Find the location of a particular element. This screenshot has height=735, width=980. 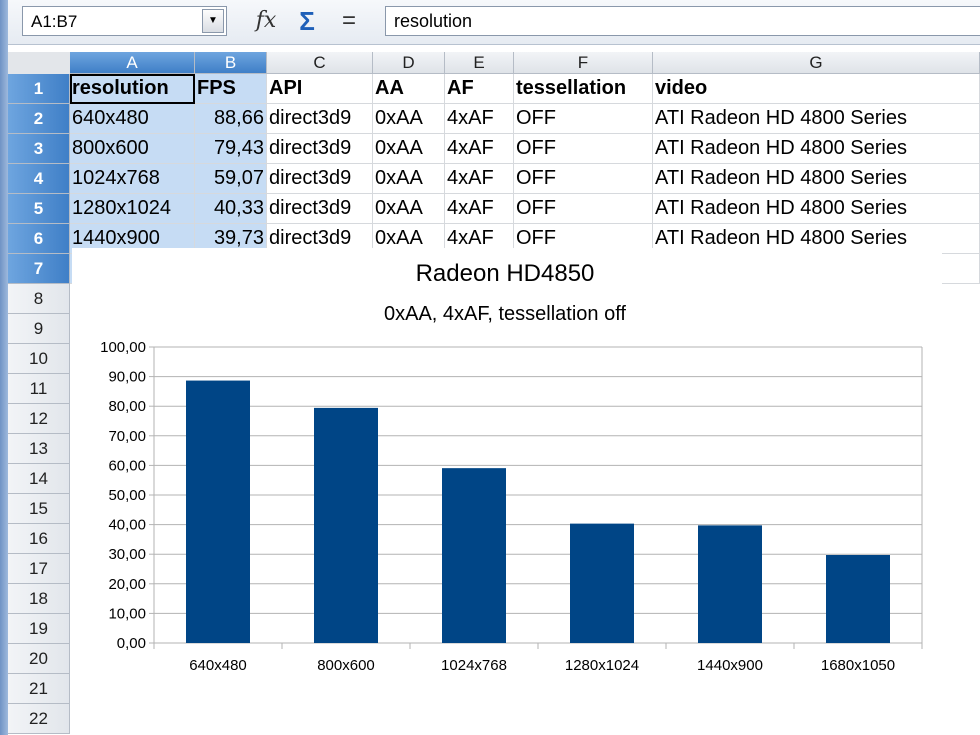

table-cell: 88,66 is located at coordinates (231, 119).